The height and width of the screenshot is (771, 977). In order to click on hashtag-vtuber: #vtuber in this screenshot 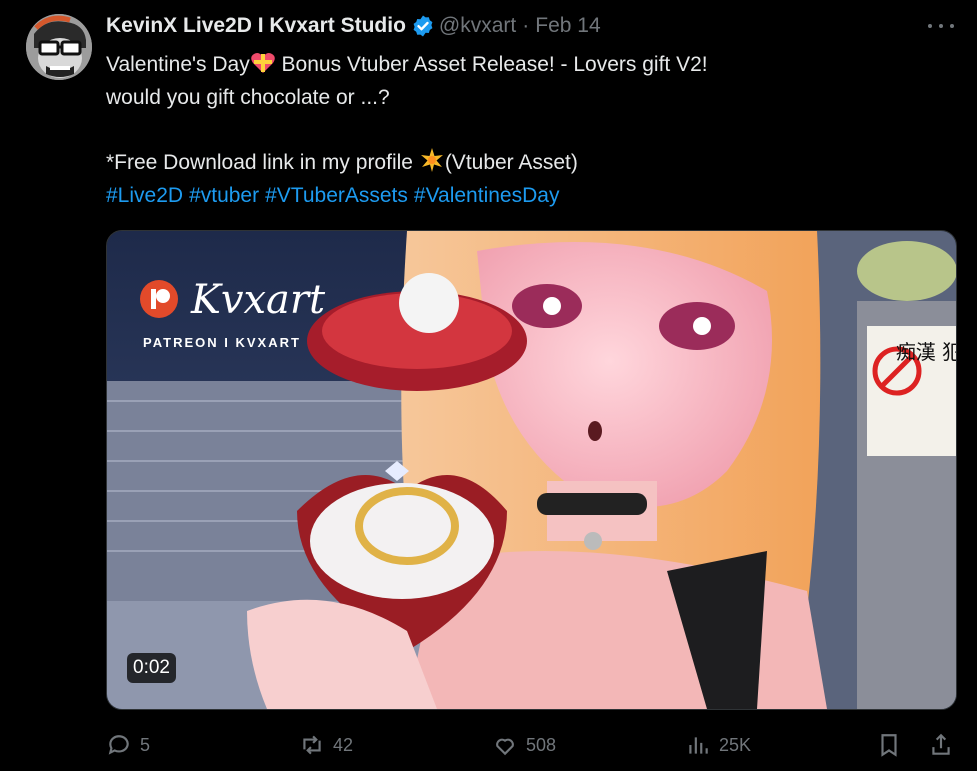, I will do `click(224, 195)`.